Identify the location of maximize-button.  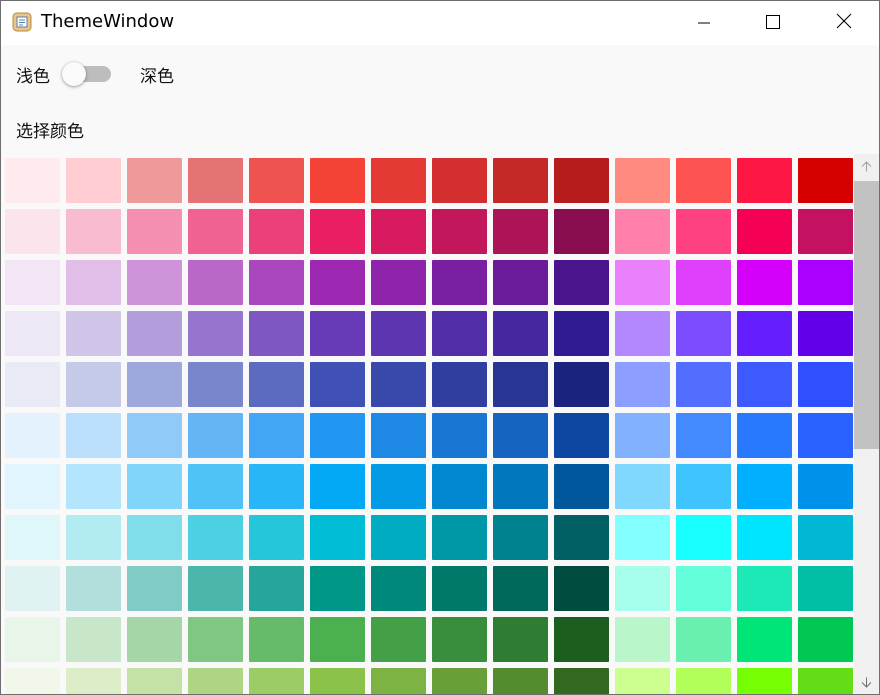
(773, 23).